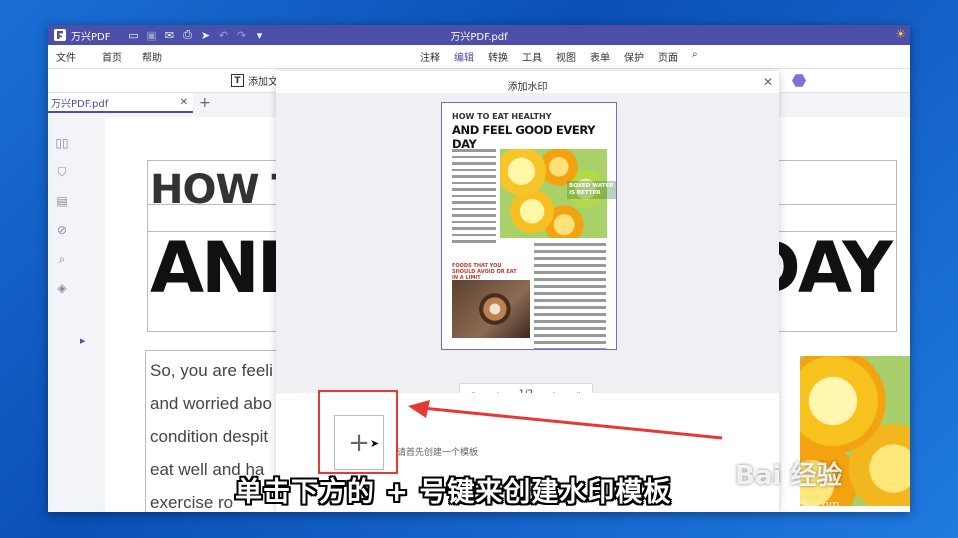  What do you see at coordinates (205, 103) in the screenshot?
I see `new-tab-icon: +` at bounding box center [205, 103].